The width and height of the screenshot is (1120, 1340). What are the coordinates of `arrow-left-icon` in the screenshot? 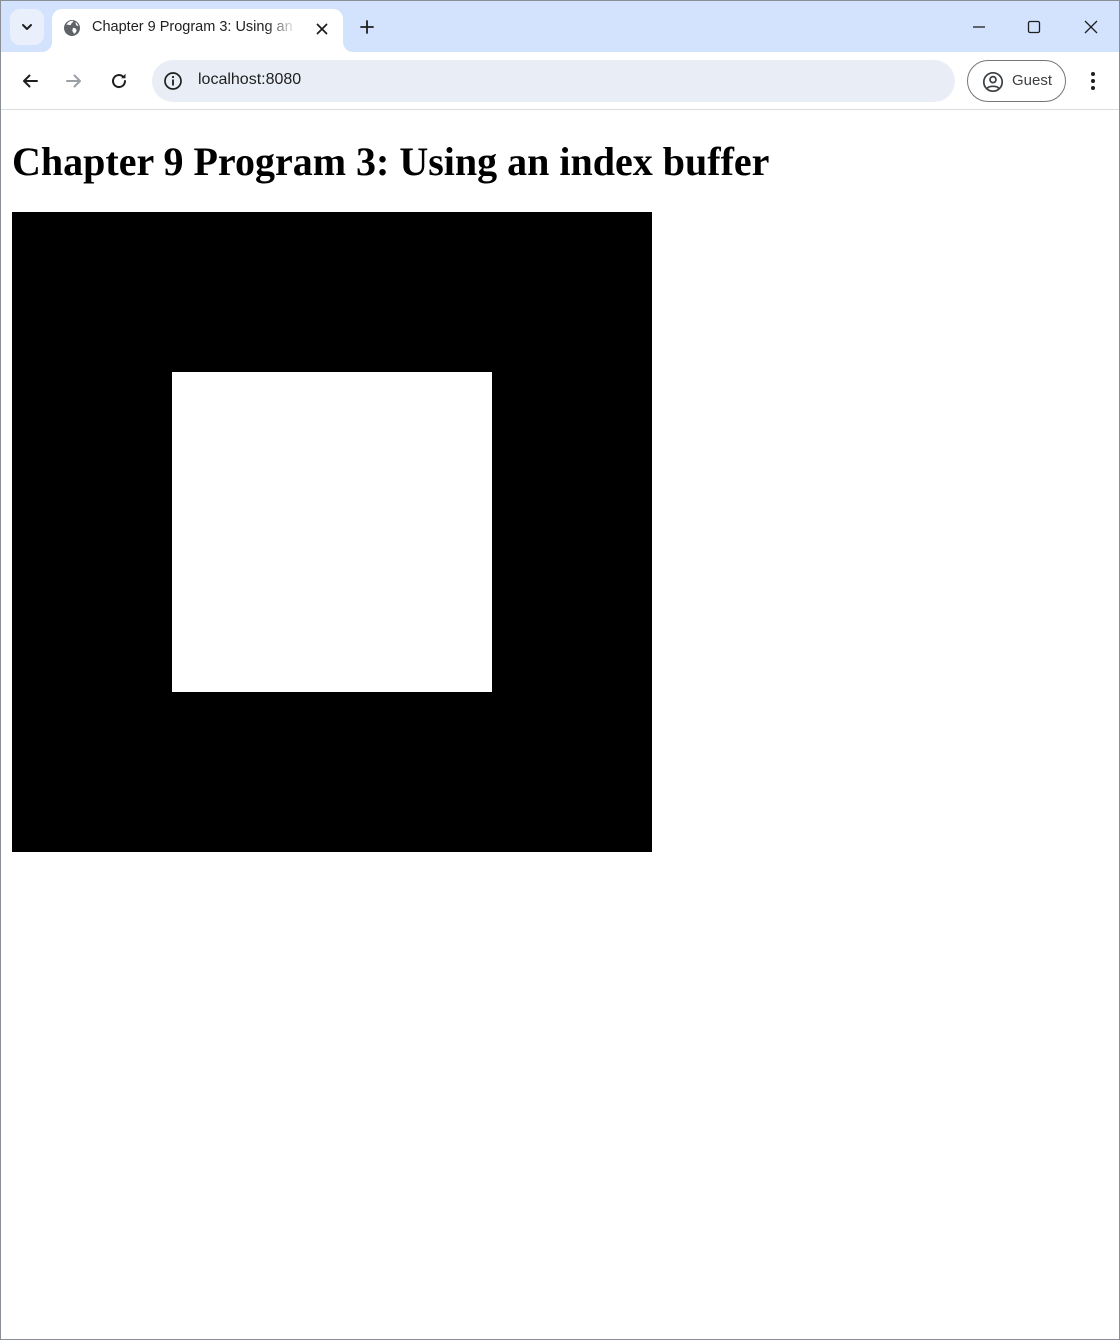 It's located at (30, 81).